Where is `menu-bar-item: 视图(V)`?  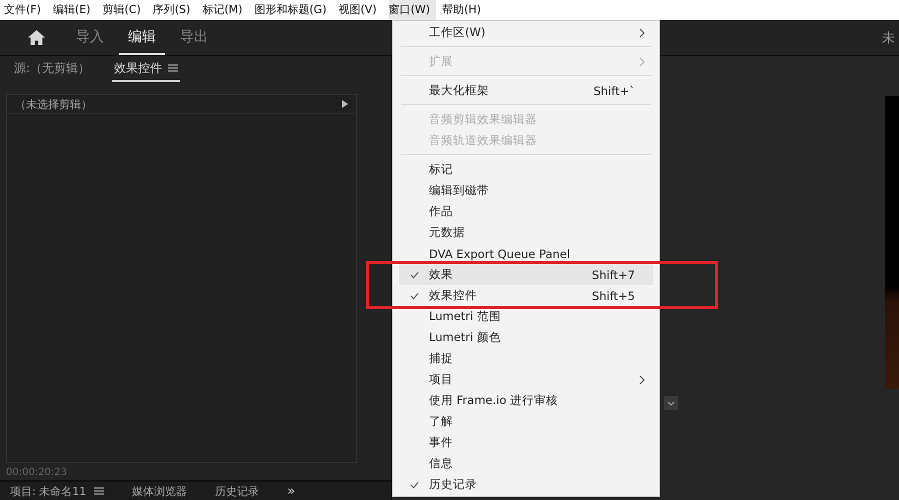 menu-bar-item: 视图(V) is located at coordinates (360, 10).